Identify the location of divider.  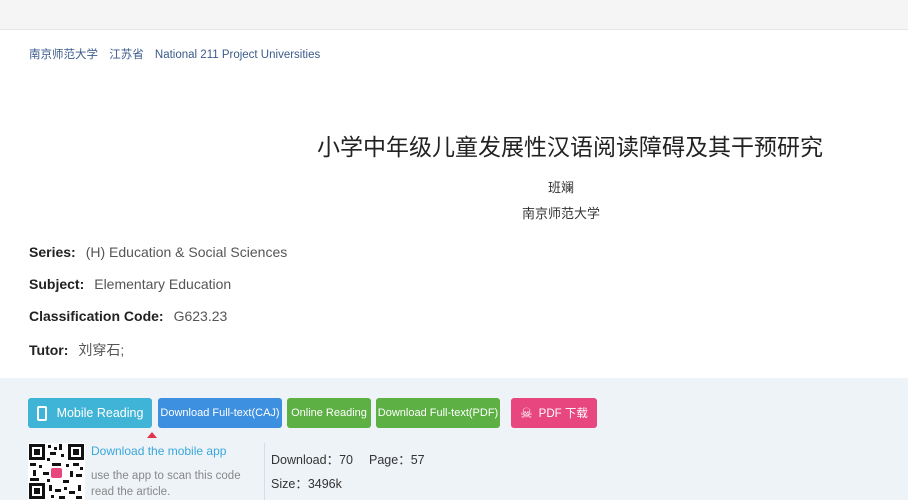
(264, 471).